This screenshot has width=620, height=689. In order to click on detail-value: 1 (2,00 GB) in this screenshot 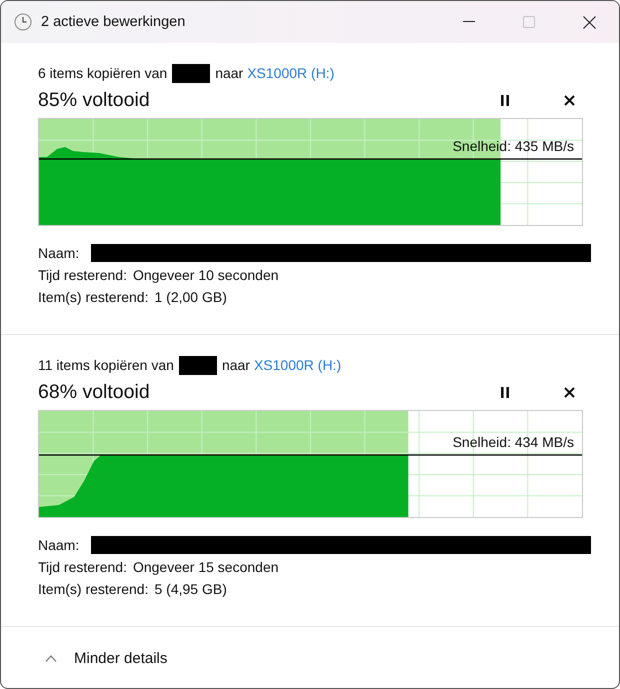, I will do `click(190, 297)`.